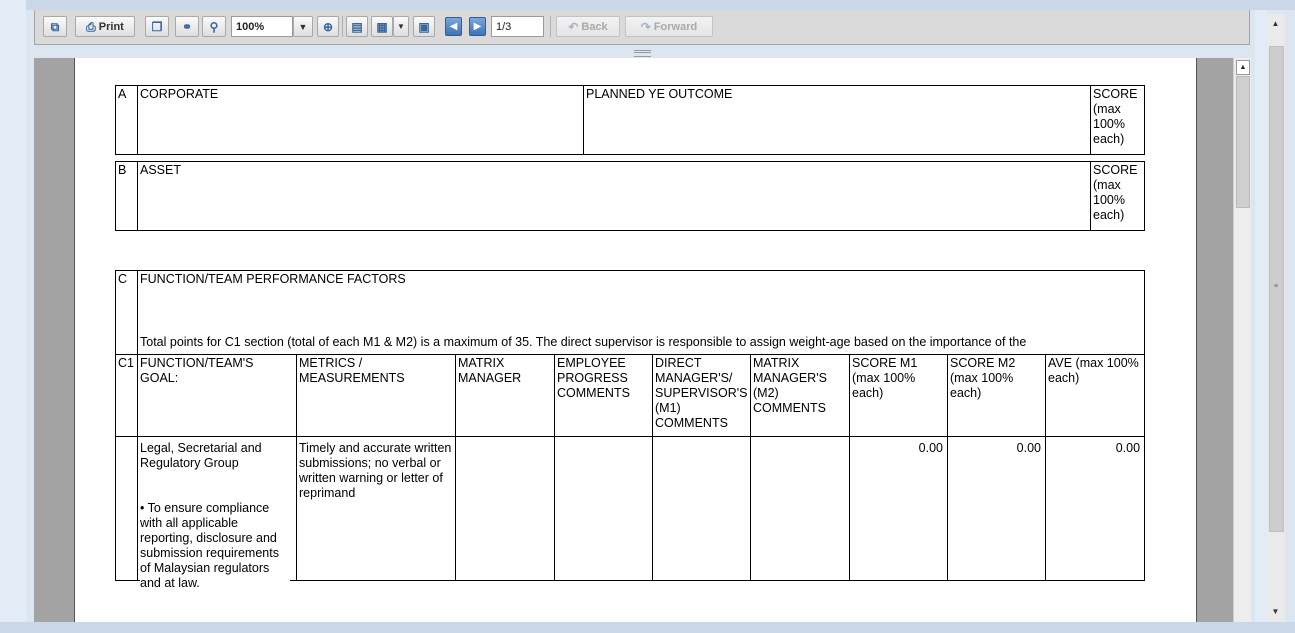  Describe the element at coordinates (837, 120) in the screenshot. I see `section-a-planned-header: PLANNED YE OUTCOME` at that location.